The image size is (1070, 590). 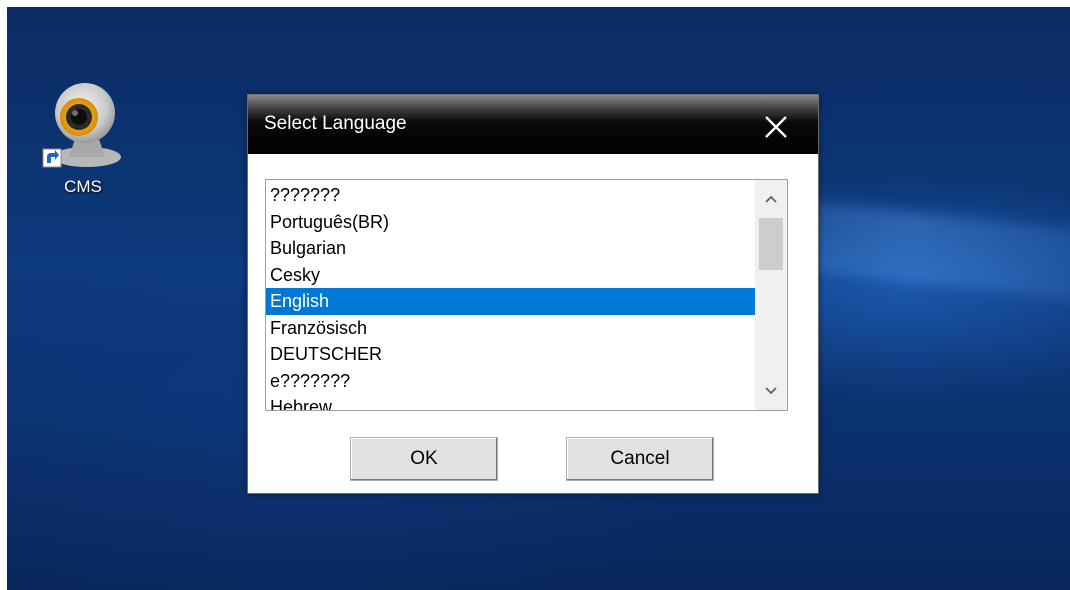 What do you see at coordinates (533, 124) in the screenshot?
I see `dialog-titlebar: Select Language` at bounding box center [533, 124].